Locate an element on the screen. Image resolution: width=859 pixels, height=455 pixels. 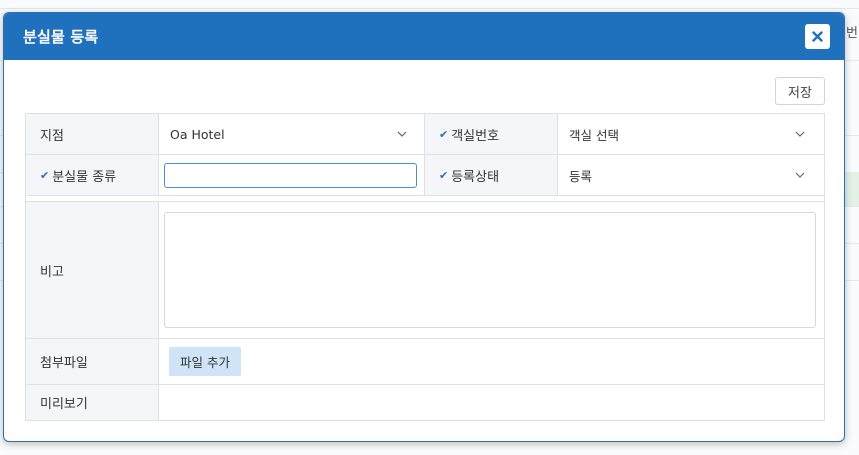
room-number-select: 객실 선택 is located at coordinates (690, 134).